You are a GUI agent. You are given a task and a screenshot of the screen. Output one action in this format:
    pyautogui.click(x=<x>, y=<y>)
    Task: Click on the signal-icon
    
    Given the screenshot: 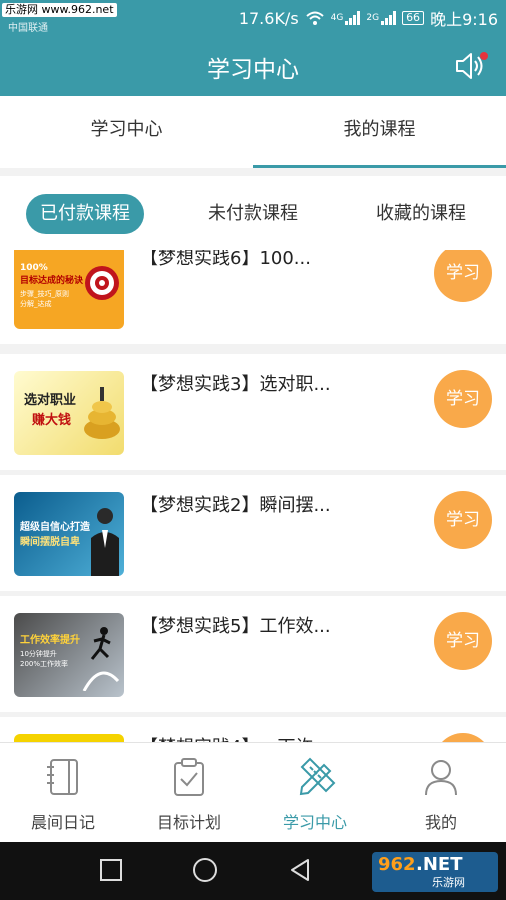 What is the action you would take?
    pyautogui.click(x=353, y=18)
    